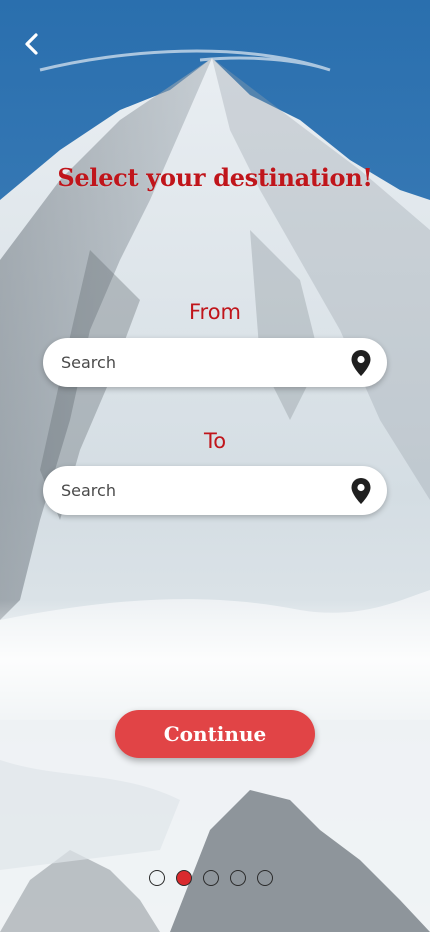 The height and width of the screenshot is (932, 430). I want to click on to-search-box, so click(215, 490).